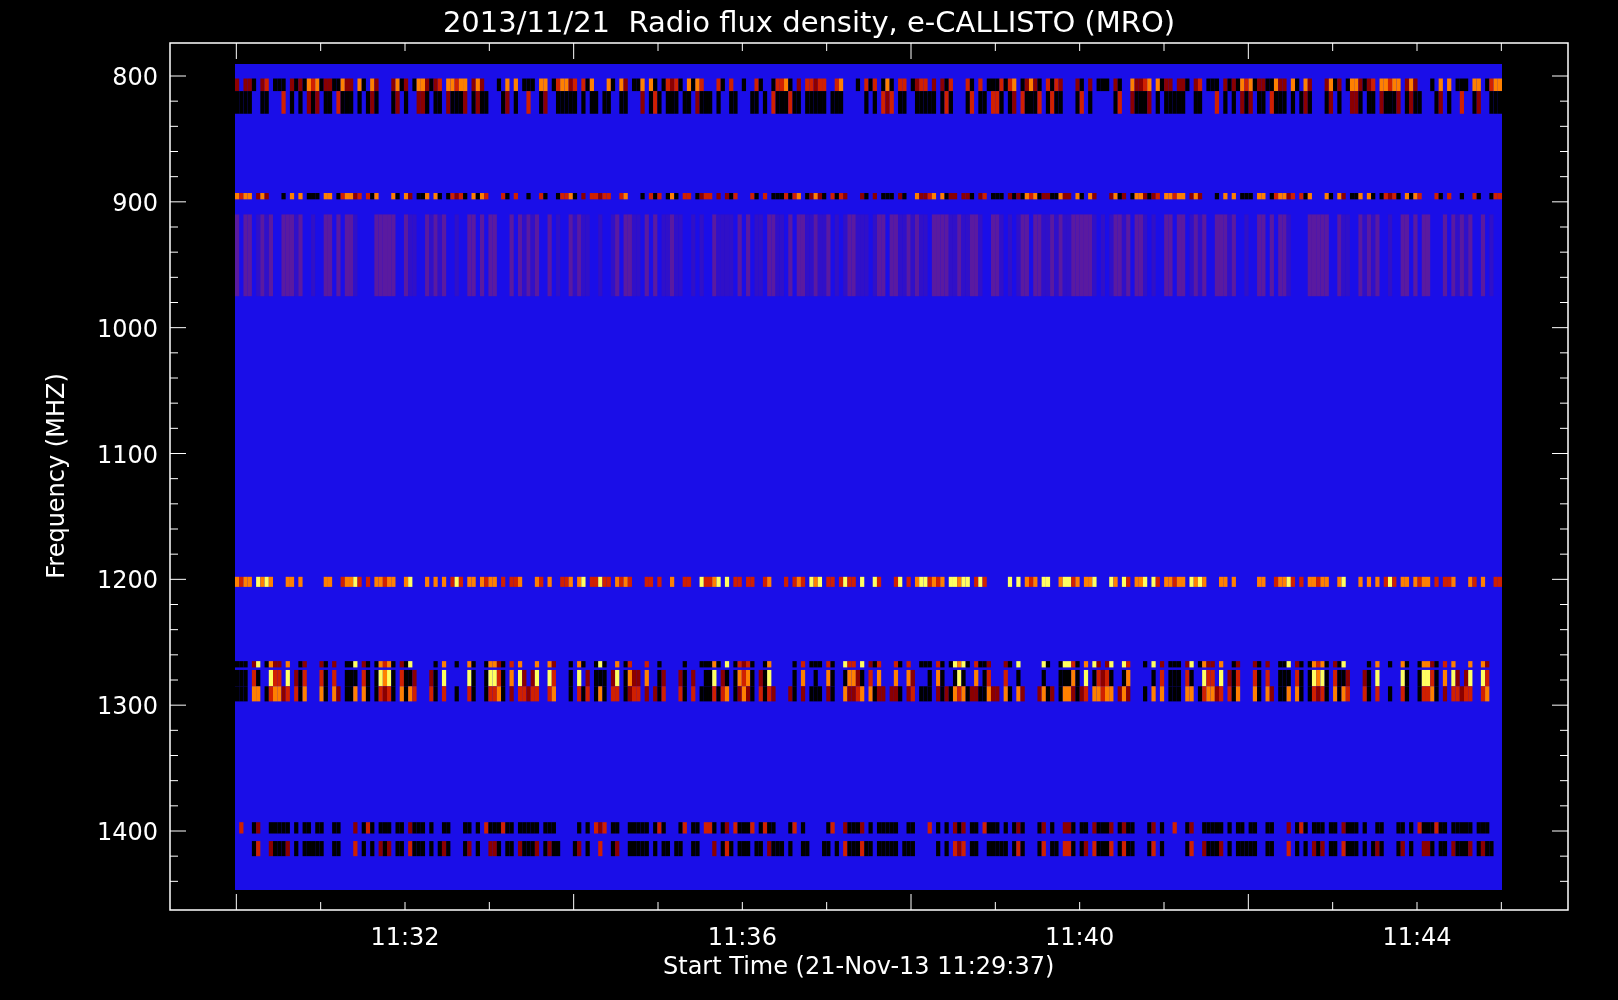 Image resolution: width=1618 pixels, height=1000 pixels. What do you see at coordinates (135, 77) in the screenshot?
I see `y-tick-label: 800` at bounding box center [135, 77].